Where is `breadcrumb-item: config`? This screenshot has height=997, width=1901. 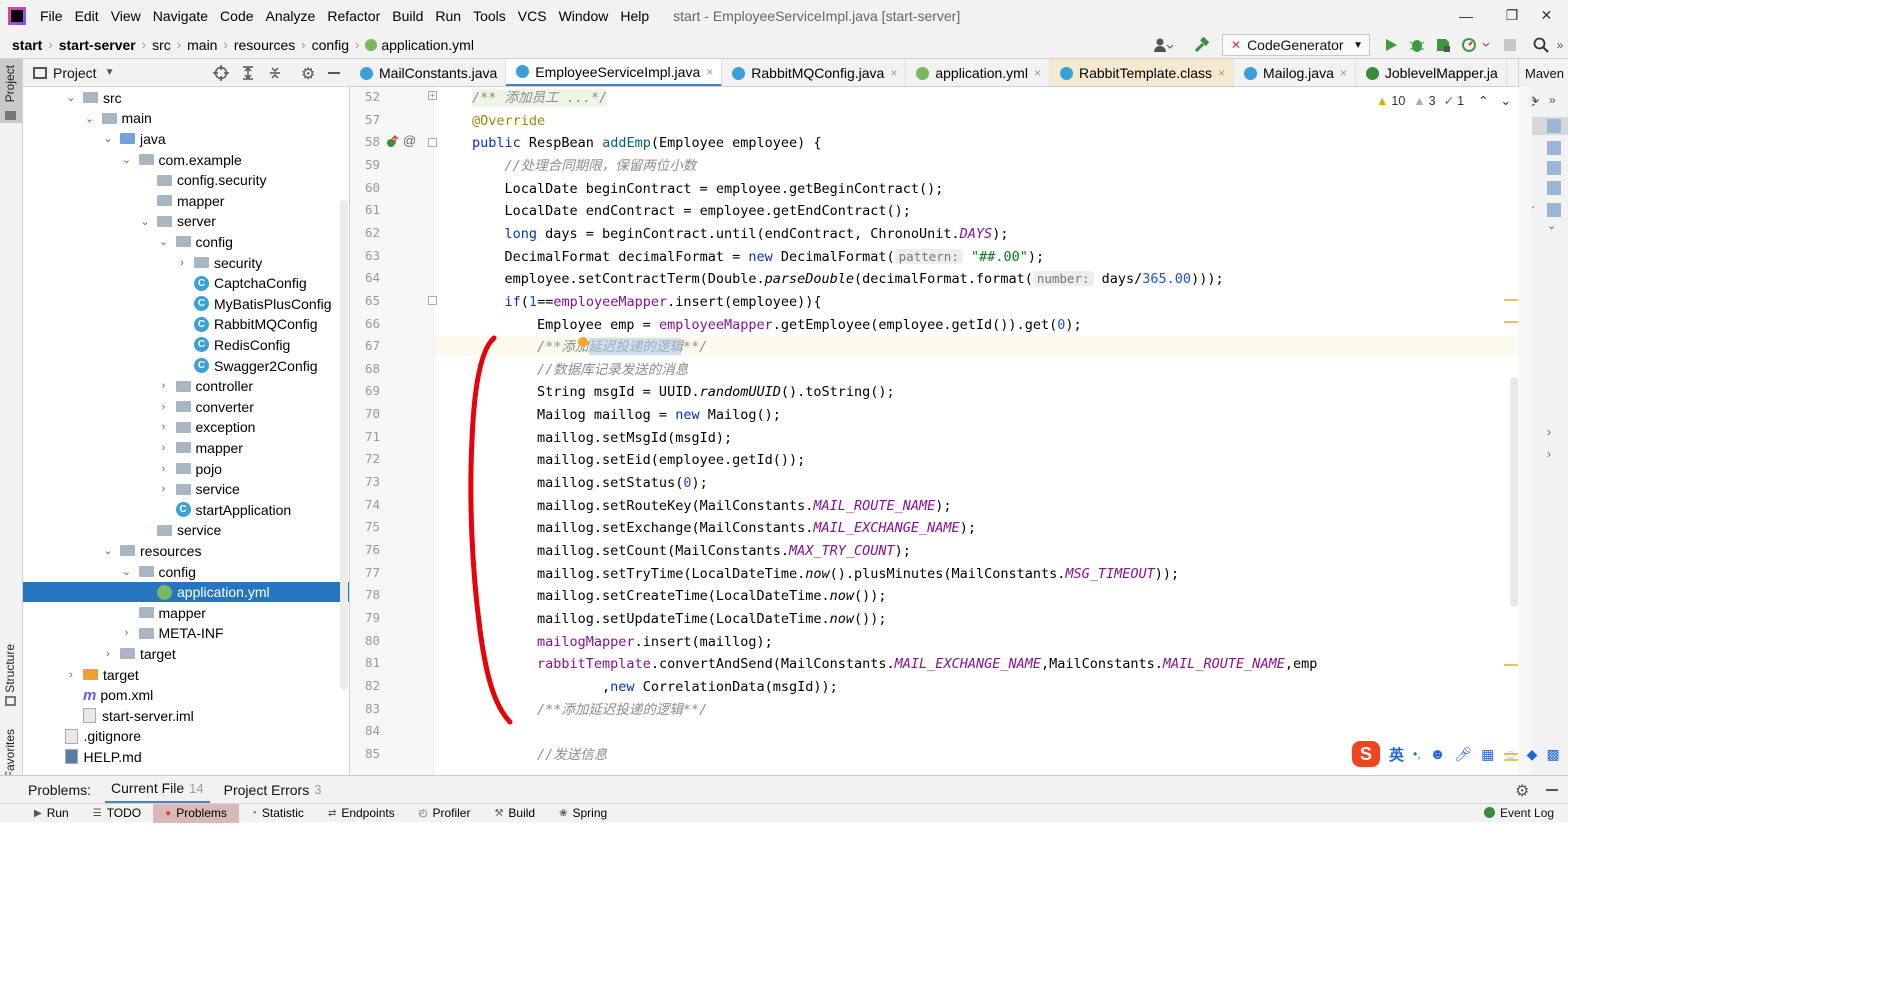 breadcrumb-item: config is located at coordinates (330, 45).